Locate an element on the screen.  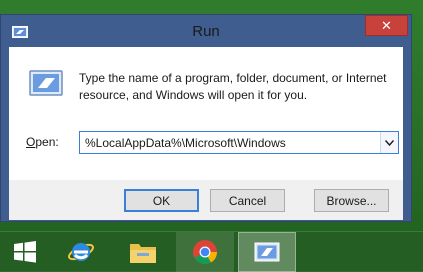
taskbar-chrome is located at coordinates (205, 252).